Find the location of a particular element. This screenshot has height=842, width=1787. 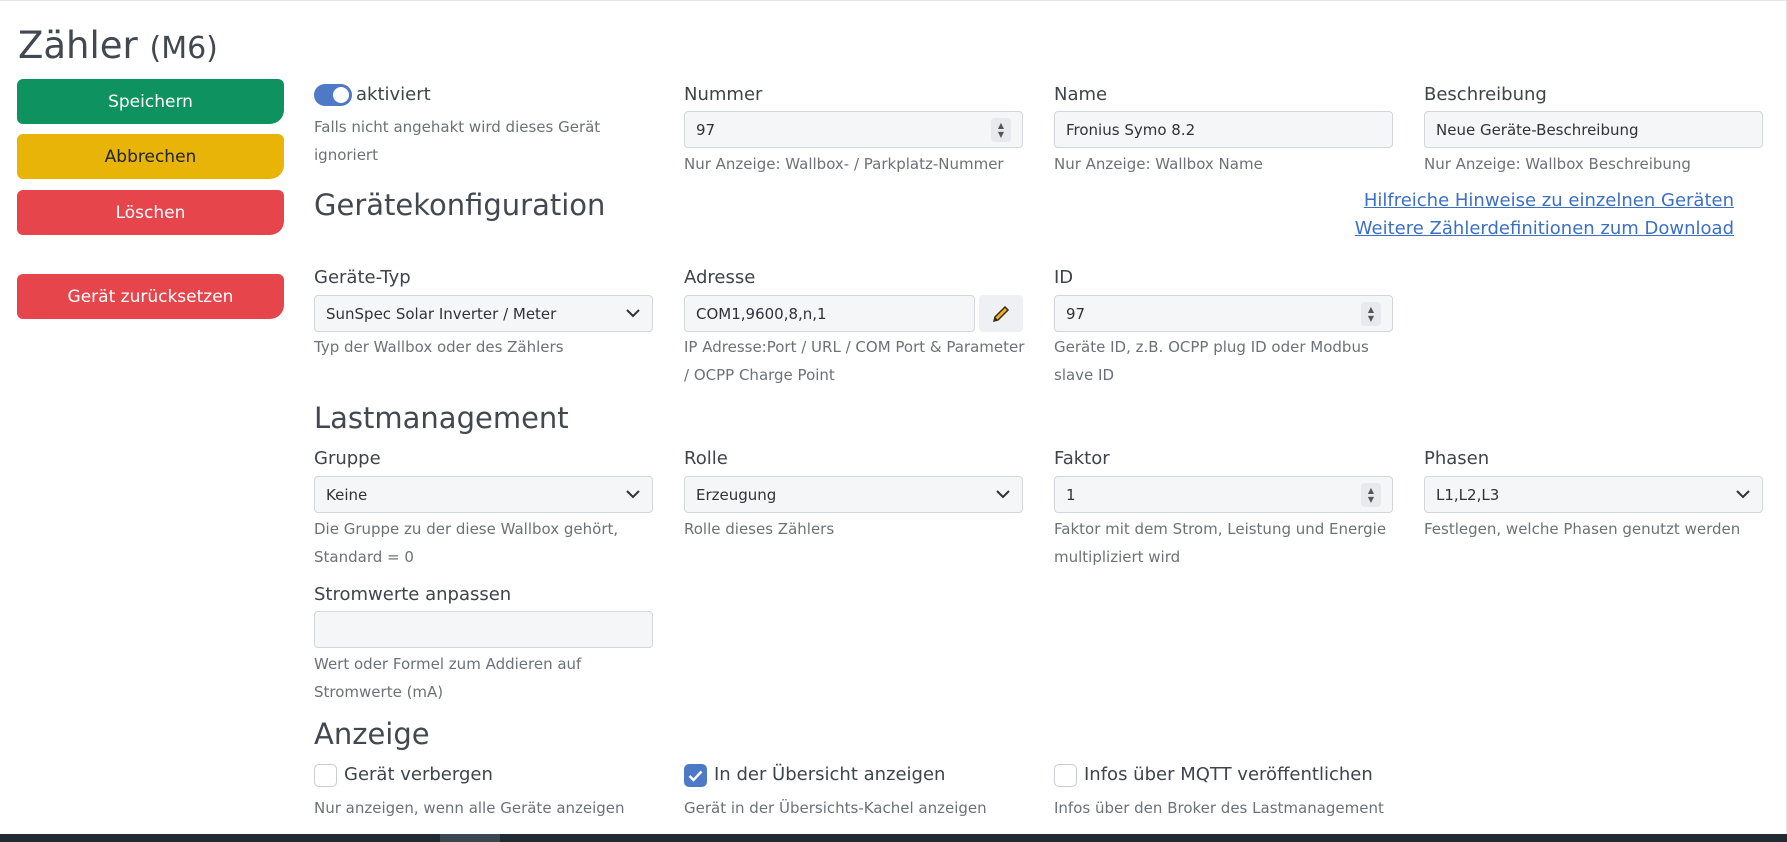

page-title-suffix: (M6) is located at coordinates (183, 48).